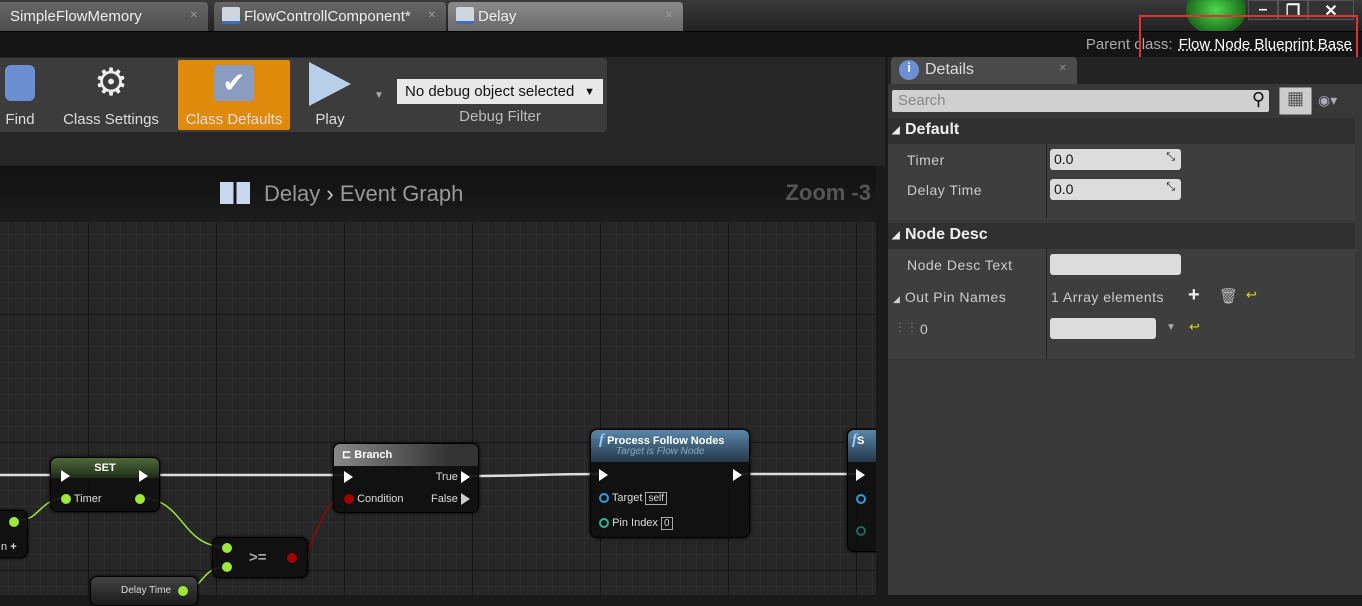 The width and height of the screenshot is (1362, 606). Describe the element at coordinates (897, 299) in the screenshot. I see `expand-icon: ◢` at that location.